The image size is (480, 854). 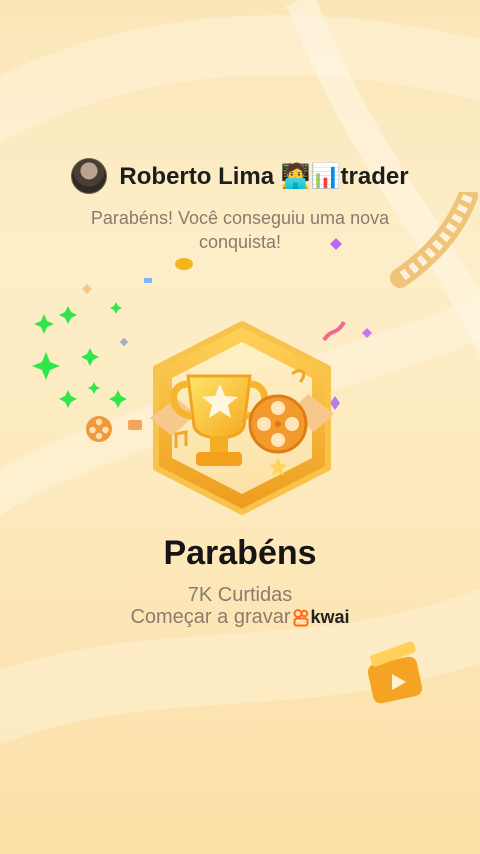 I want to click on green-sparkles-icon, so click(x=79, y=355).